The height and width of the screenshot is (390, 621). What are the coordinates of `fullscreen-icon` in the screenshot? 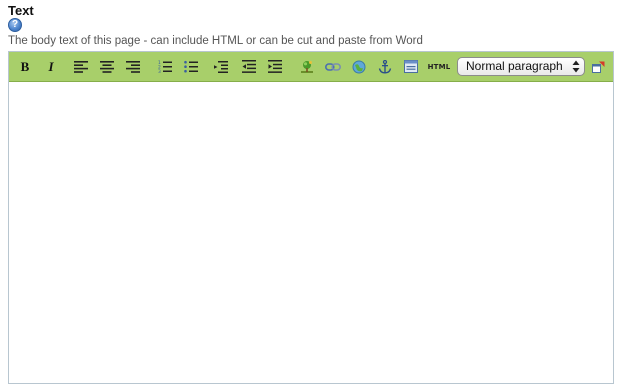 It's located at (597, 67).